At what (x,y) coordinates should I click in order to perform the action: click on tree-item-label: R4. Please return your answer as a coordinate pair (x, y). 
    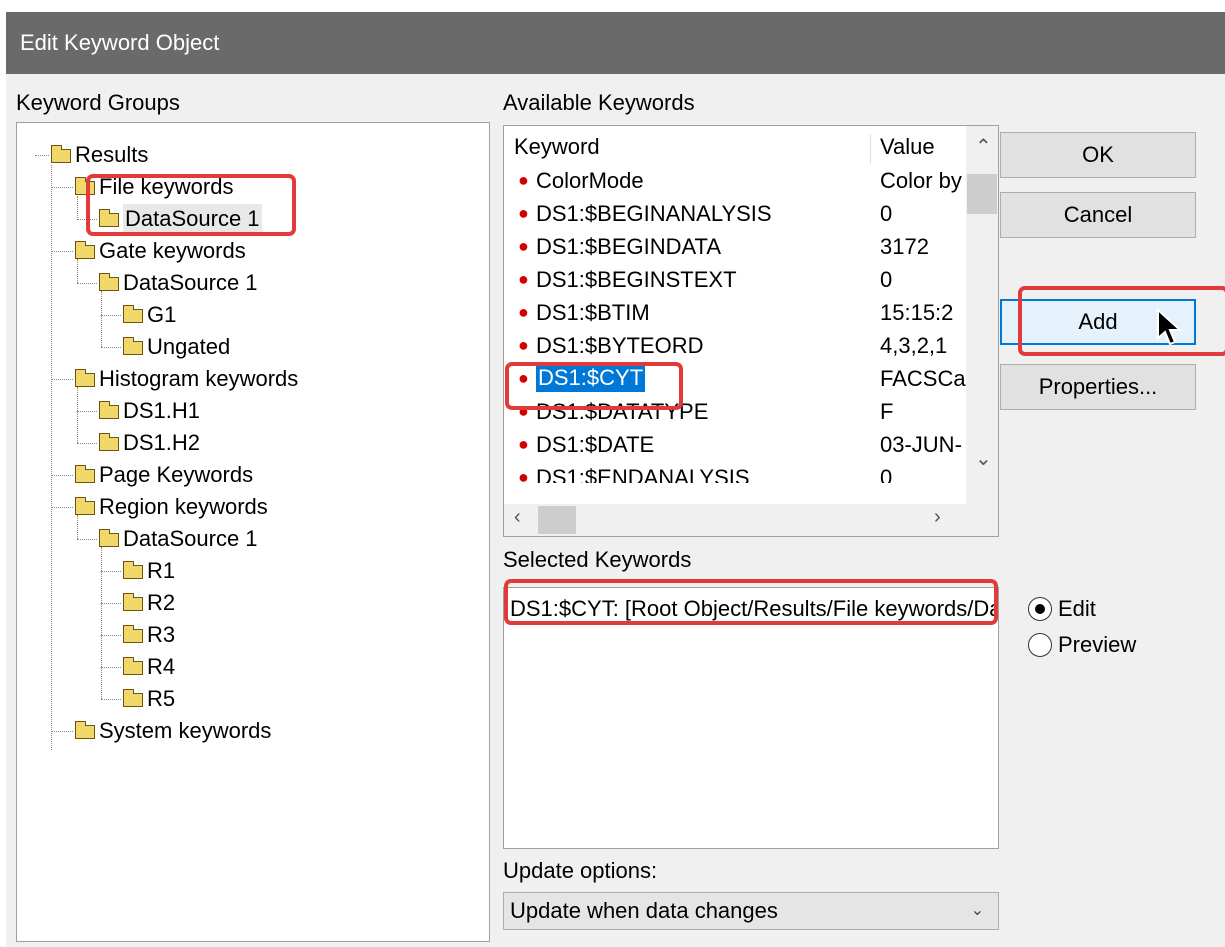
    Looking at the image, I should click on (161, 666).